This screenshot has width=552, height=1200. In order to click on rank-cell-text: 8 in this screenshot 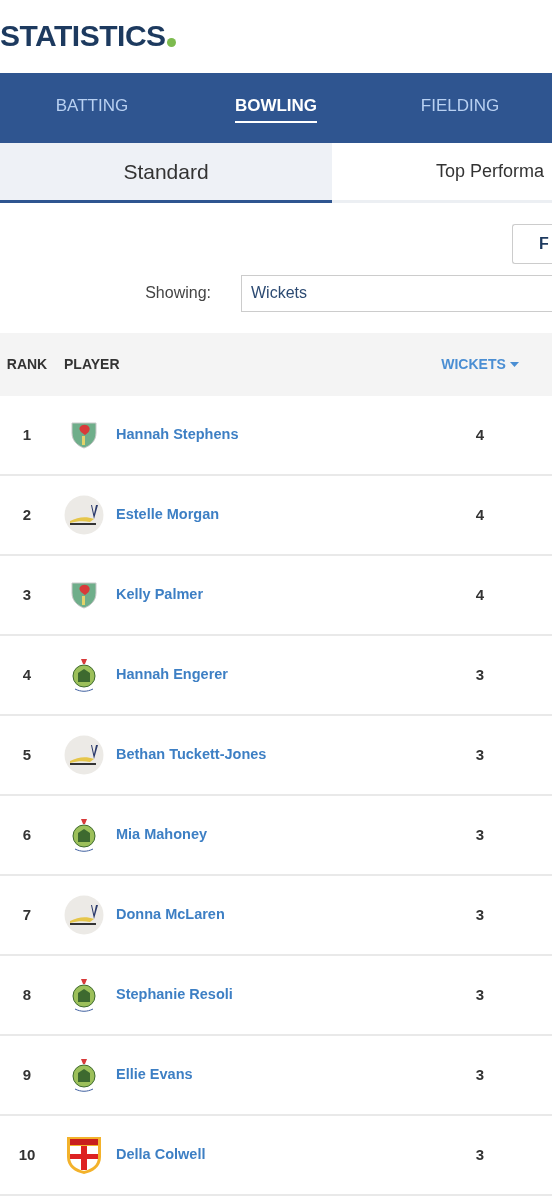, I will do `click(27, 994)`.